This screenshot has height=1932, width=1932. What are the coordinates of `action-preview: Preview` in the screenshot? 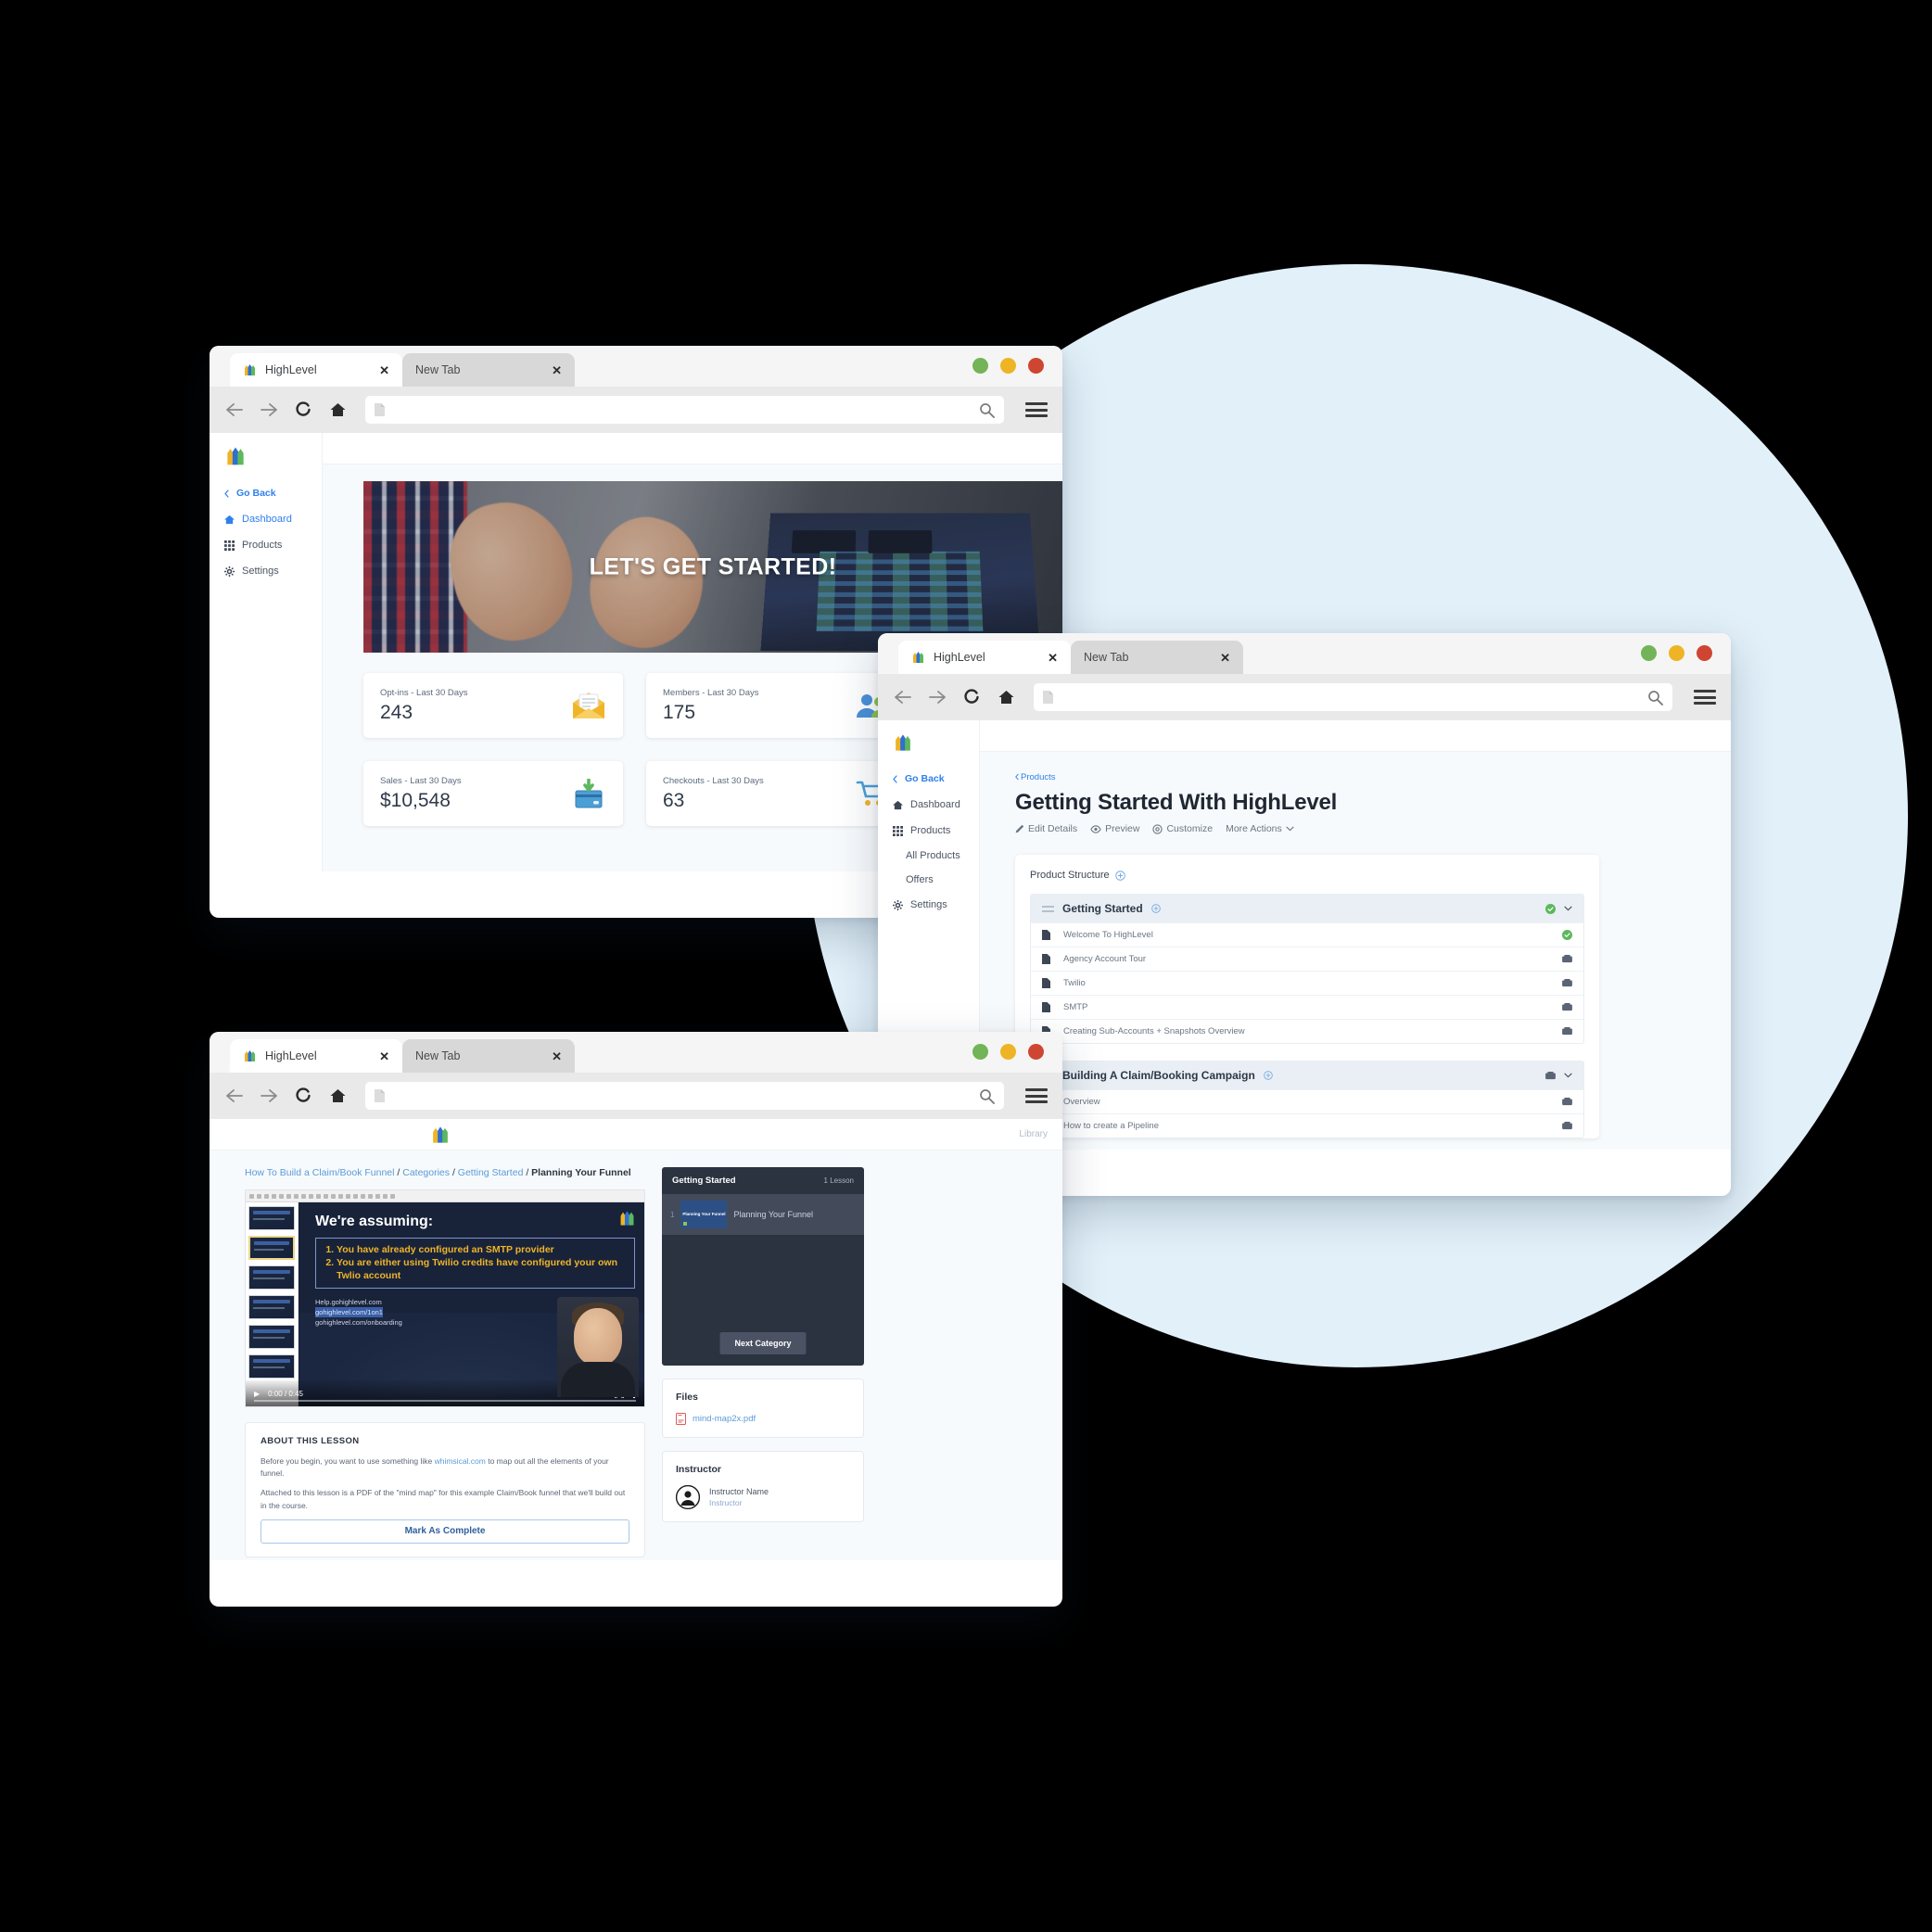 It's located at (1114, 828).